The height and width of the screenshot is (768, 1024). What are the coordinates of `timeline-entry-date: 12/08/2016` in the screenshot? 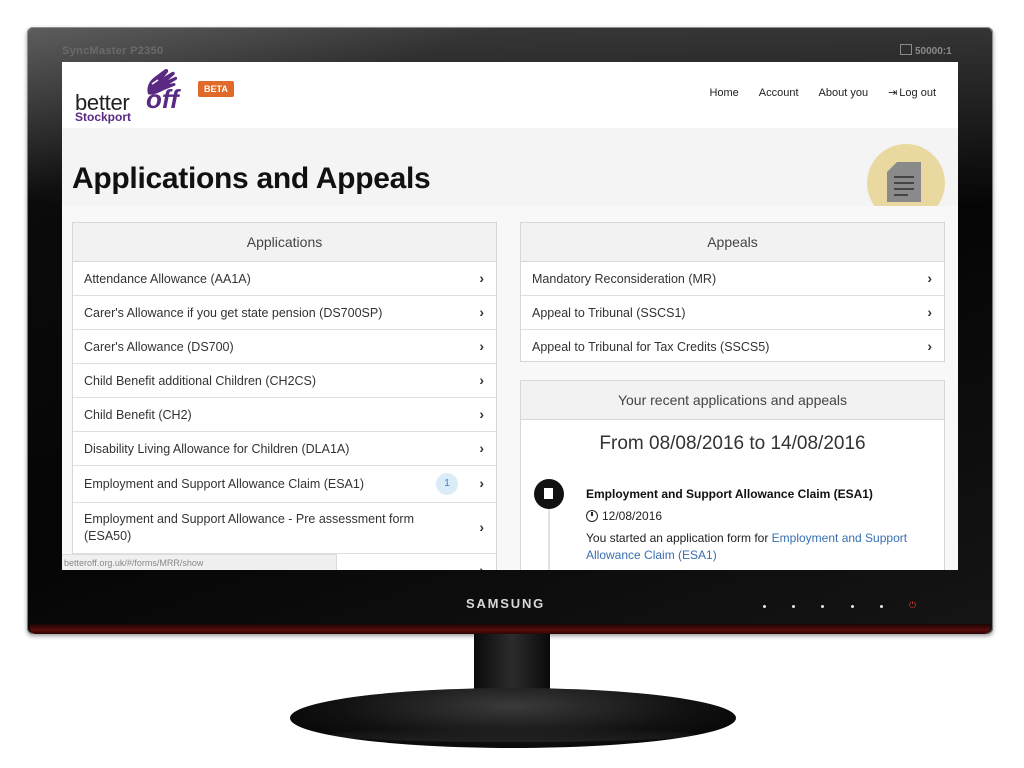 It's located at (624, 516).